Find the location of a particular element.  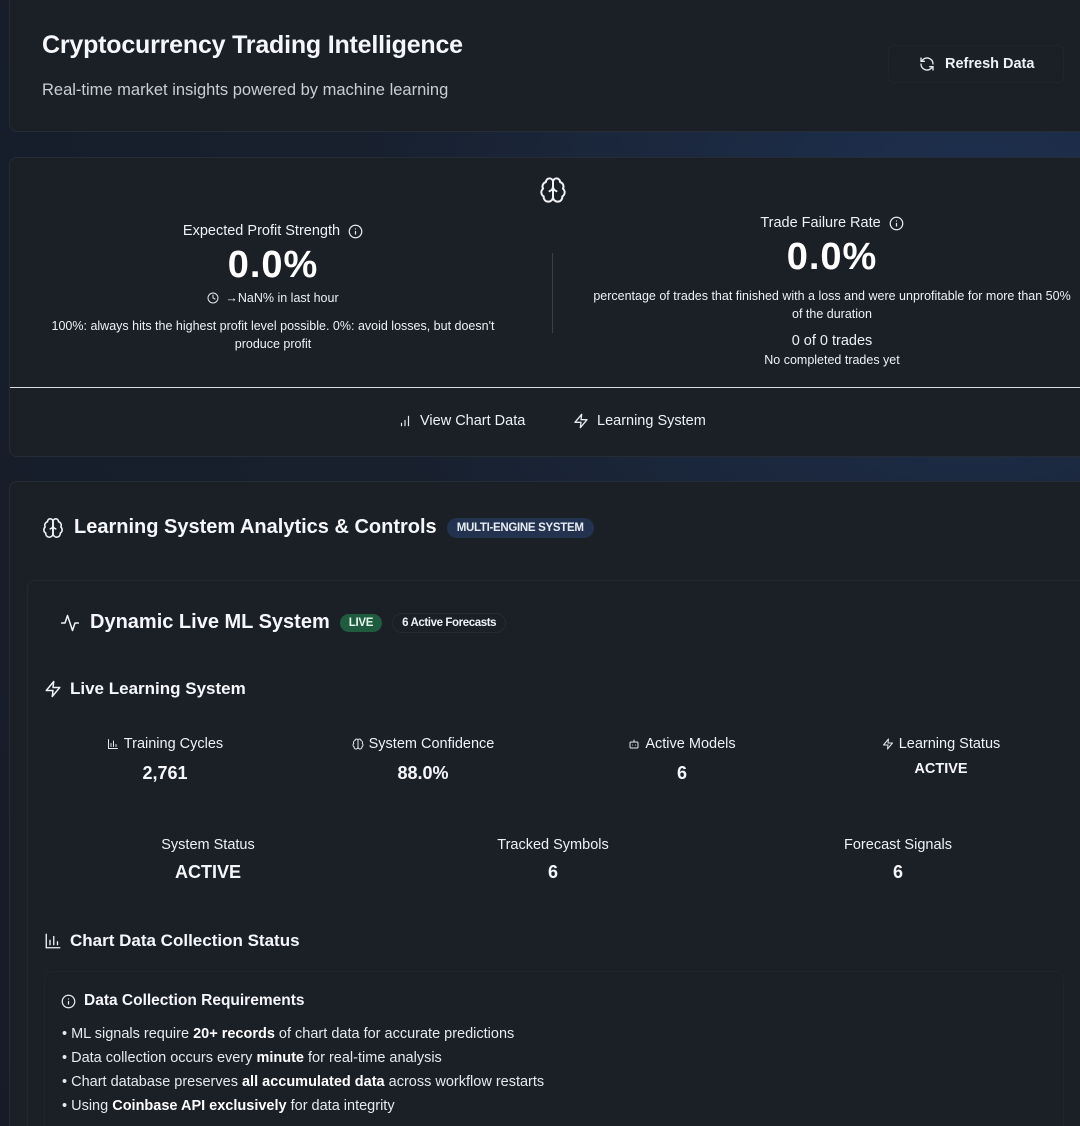

item-text: • Chart database preserves is located at coordinates (152, 1082).